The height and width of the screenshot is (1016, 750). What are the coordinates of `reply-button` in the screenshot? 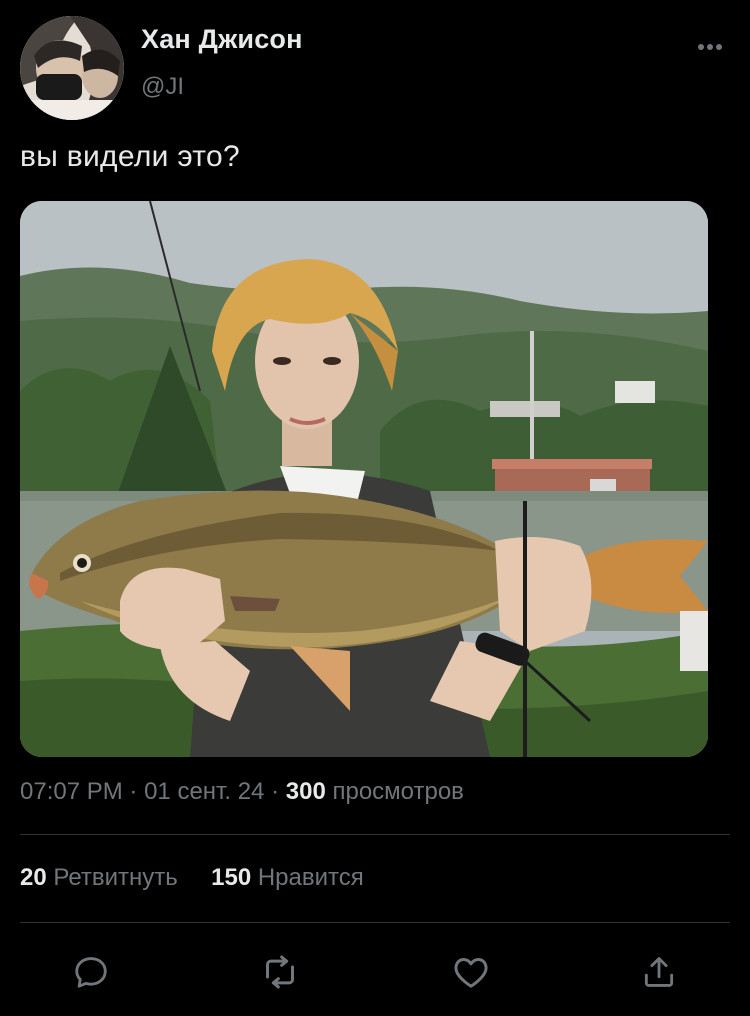 It's located at (91, 972).